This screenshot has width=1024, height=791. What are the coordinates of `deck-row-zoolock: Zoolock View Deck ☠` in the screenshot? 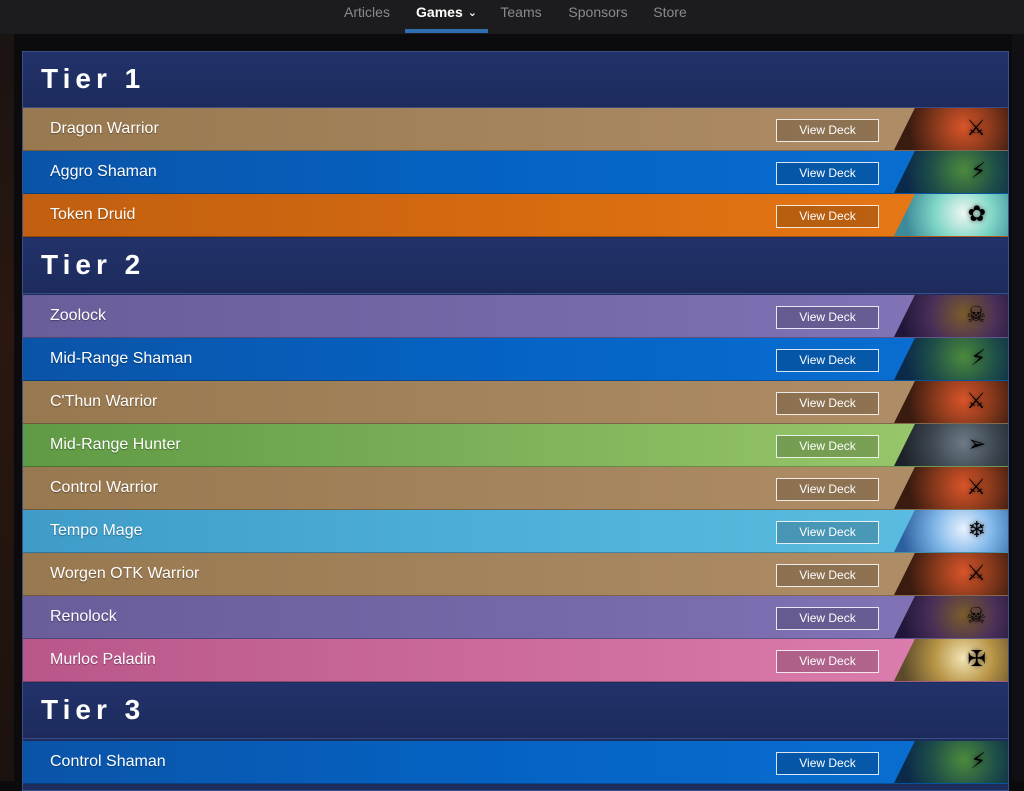 It's located at (515, 316).